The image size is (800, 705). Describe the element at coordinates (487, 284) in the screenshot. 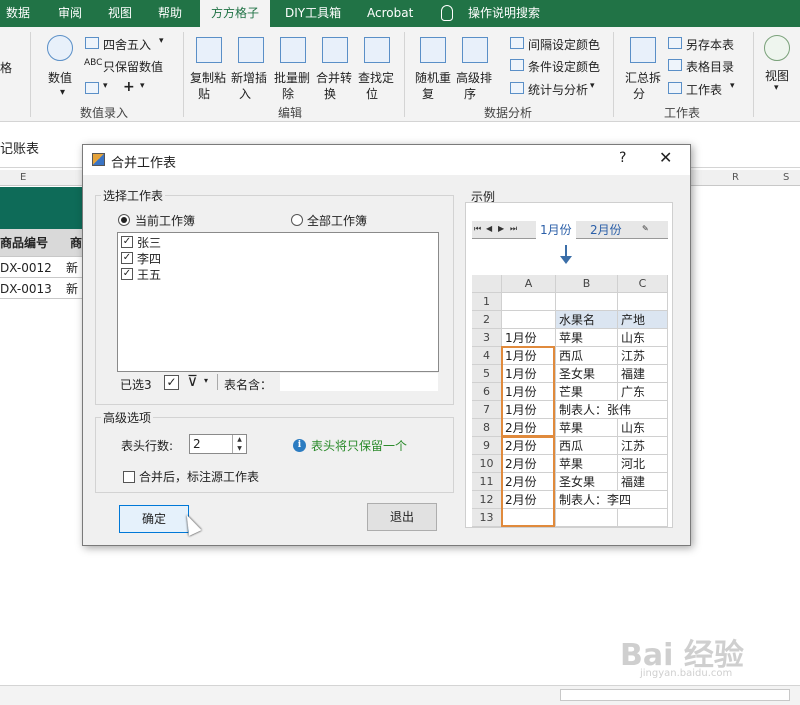

I see `corner-cell` at that location.